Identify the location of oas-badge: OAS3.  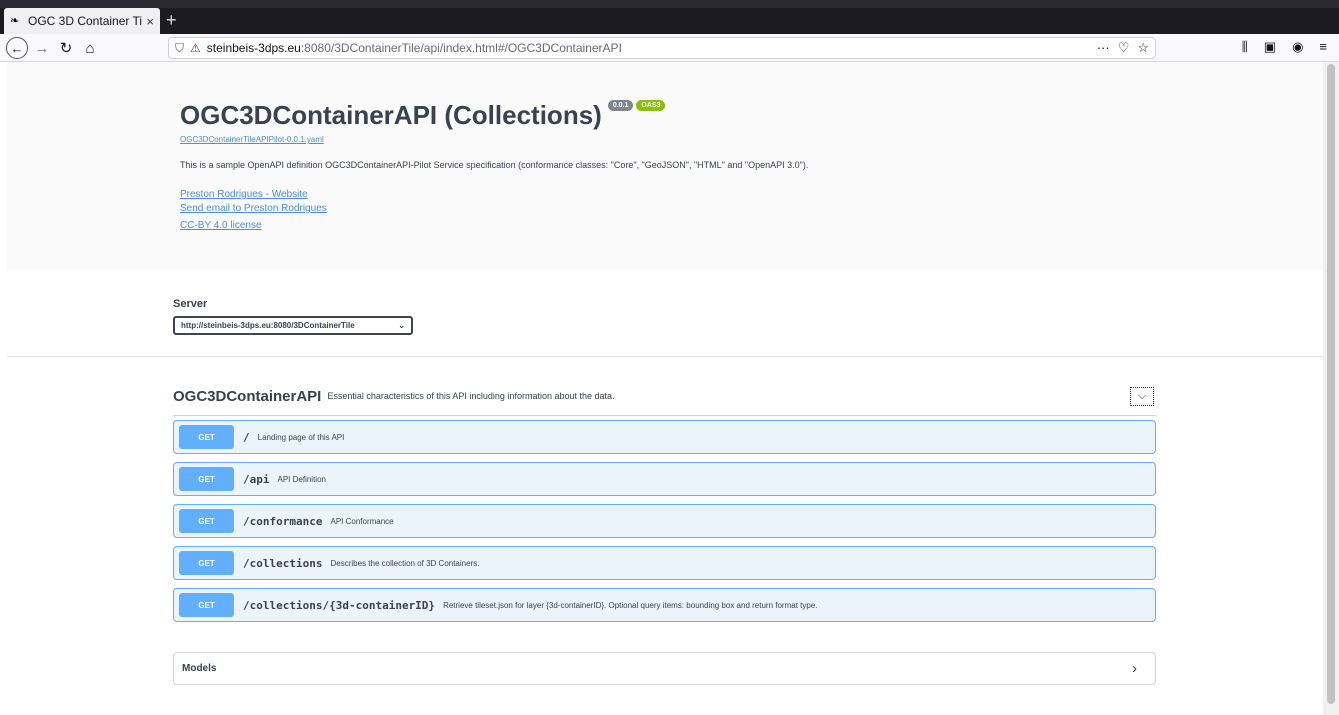
(651, 105).